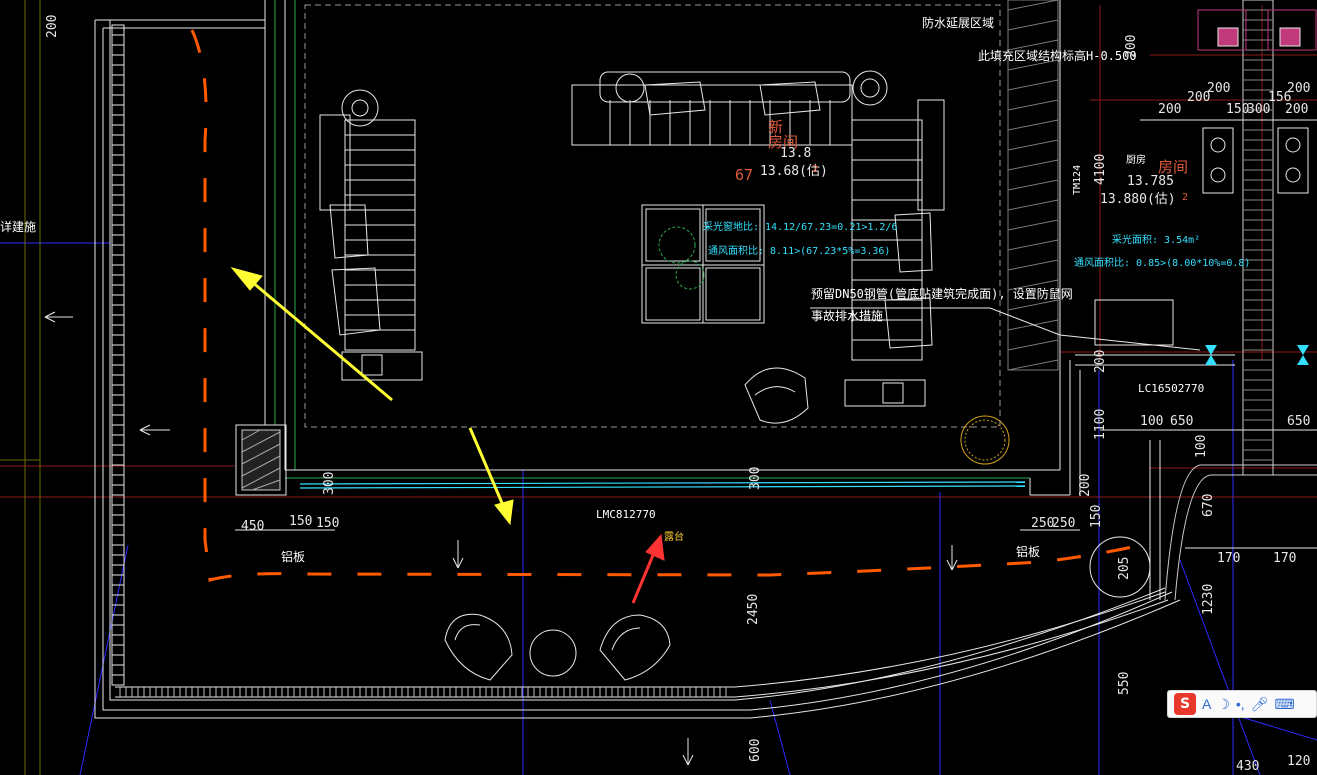 The image size is (1317, 775). Describe the element at coordinates (1100, 424) in the screenshot. I see `dim-1100: 1100` at that location.